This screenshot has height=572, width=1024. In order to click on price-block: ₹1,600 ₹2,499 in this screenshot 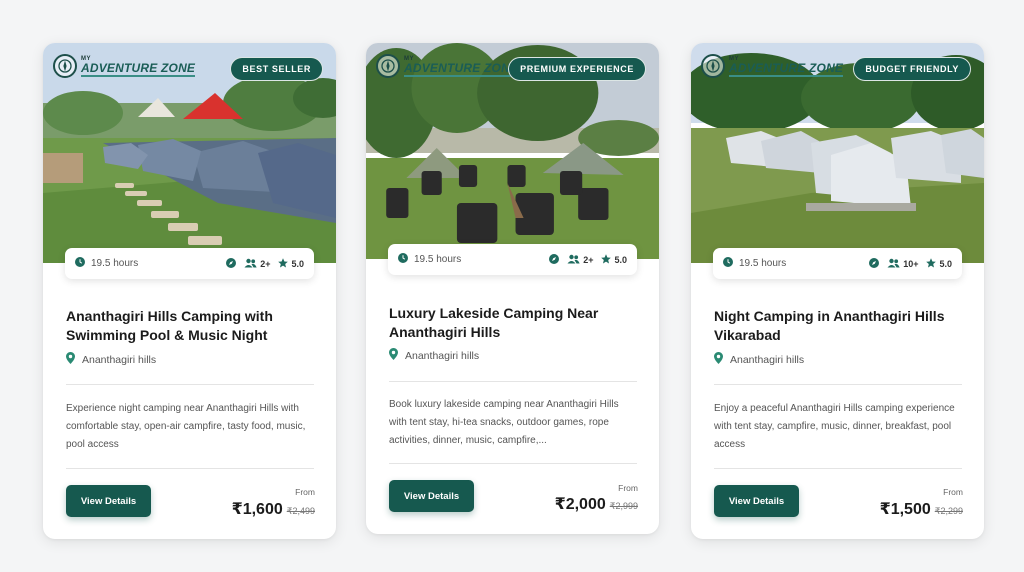, I will do `click(273, 509)`.